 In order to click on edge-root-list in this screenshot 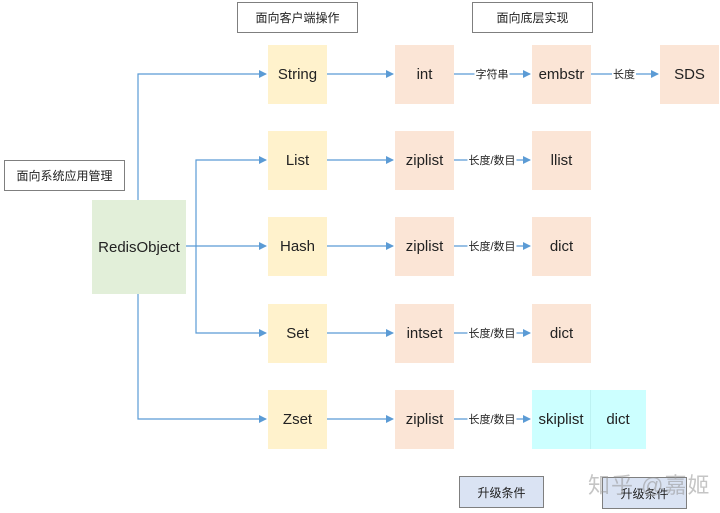, I will do `click(231, 201)`.